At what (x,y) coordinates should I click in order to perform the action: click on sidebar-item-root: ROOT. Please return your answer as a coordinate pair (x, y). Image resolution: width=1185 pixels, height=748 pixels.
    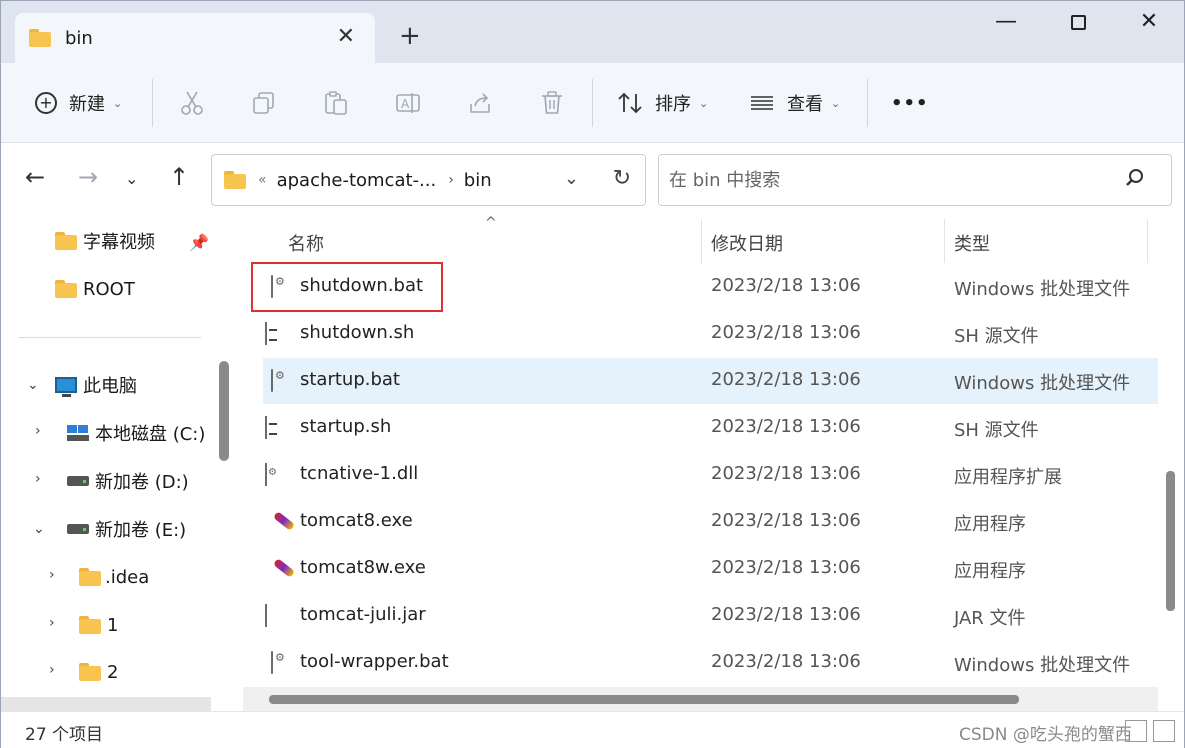
    Looking at the image, I should click on (95, 289).